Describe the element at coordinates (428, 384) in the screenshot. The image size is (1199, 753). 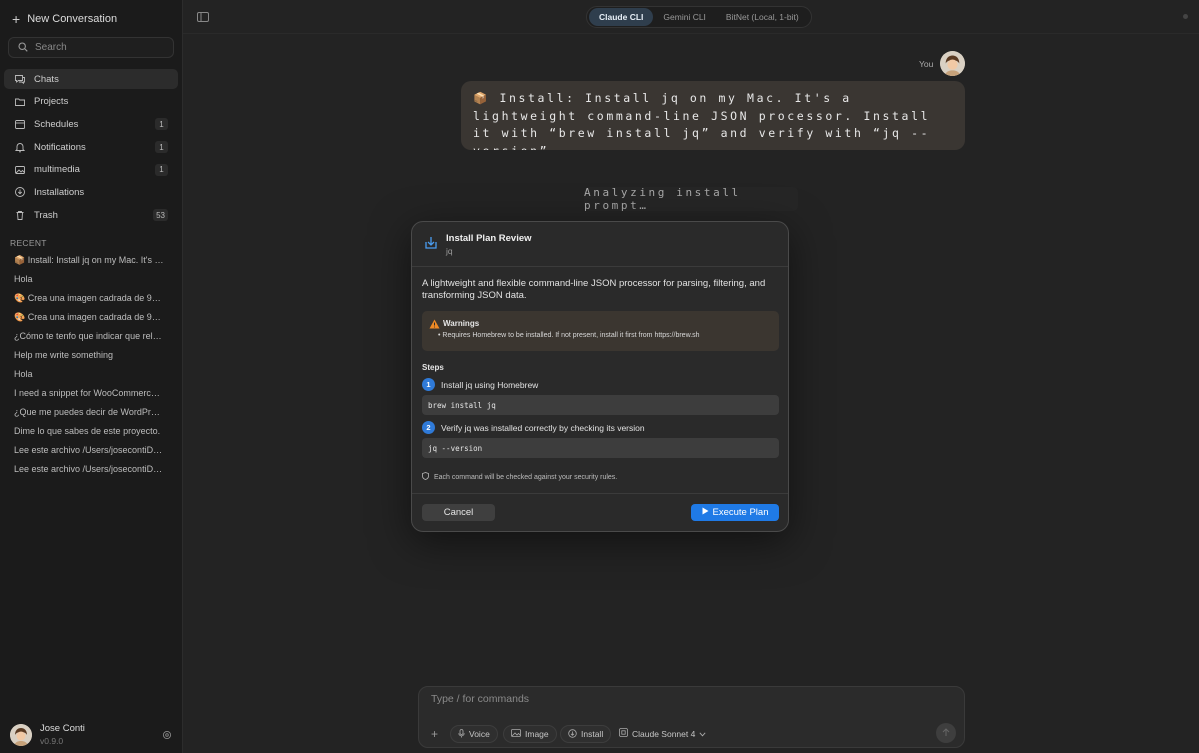
I see `step-number: 1` at that location.